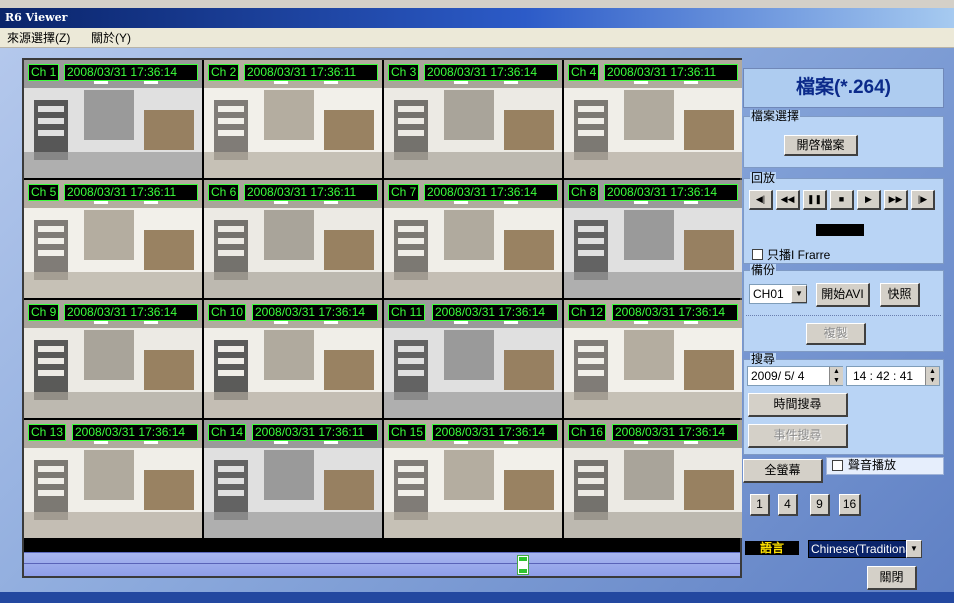  Describe the element at coordinates (44, 312) in the screenshot. I see `camera-channel-label: Ch 9` at that location.